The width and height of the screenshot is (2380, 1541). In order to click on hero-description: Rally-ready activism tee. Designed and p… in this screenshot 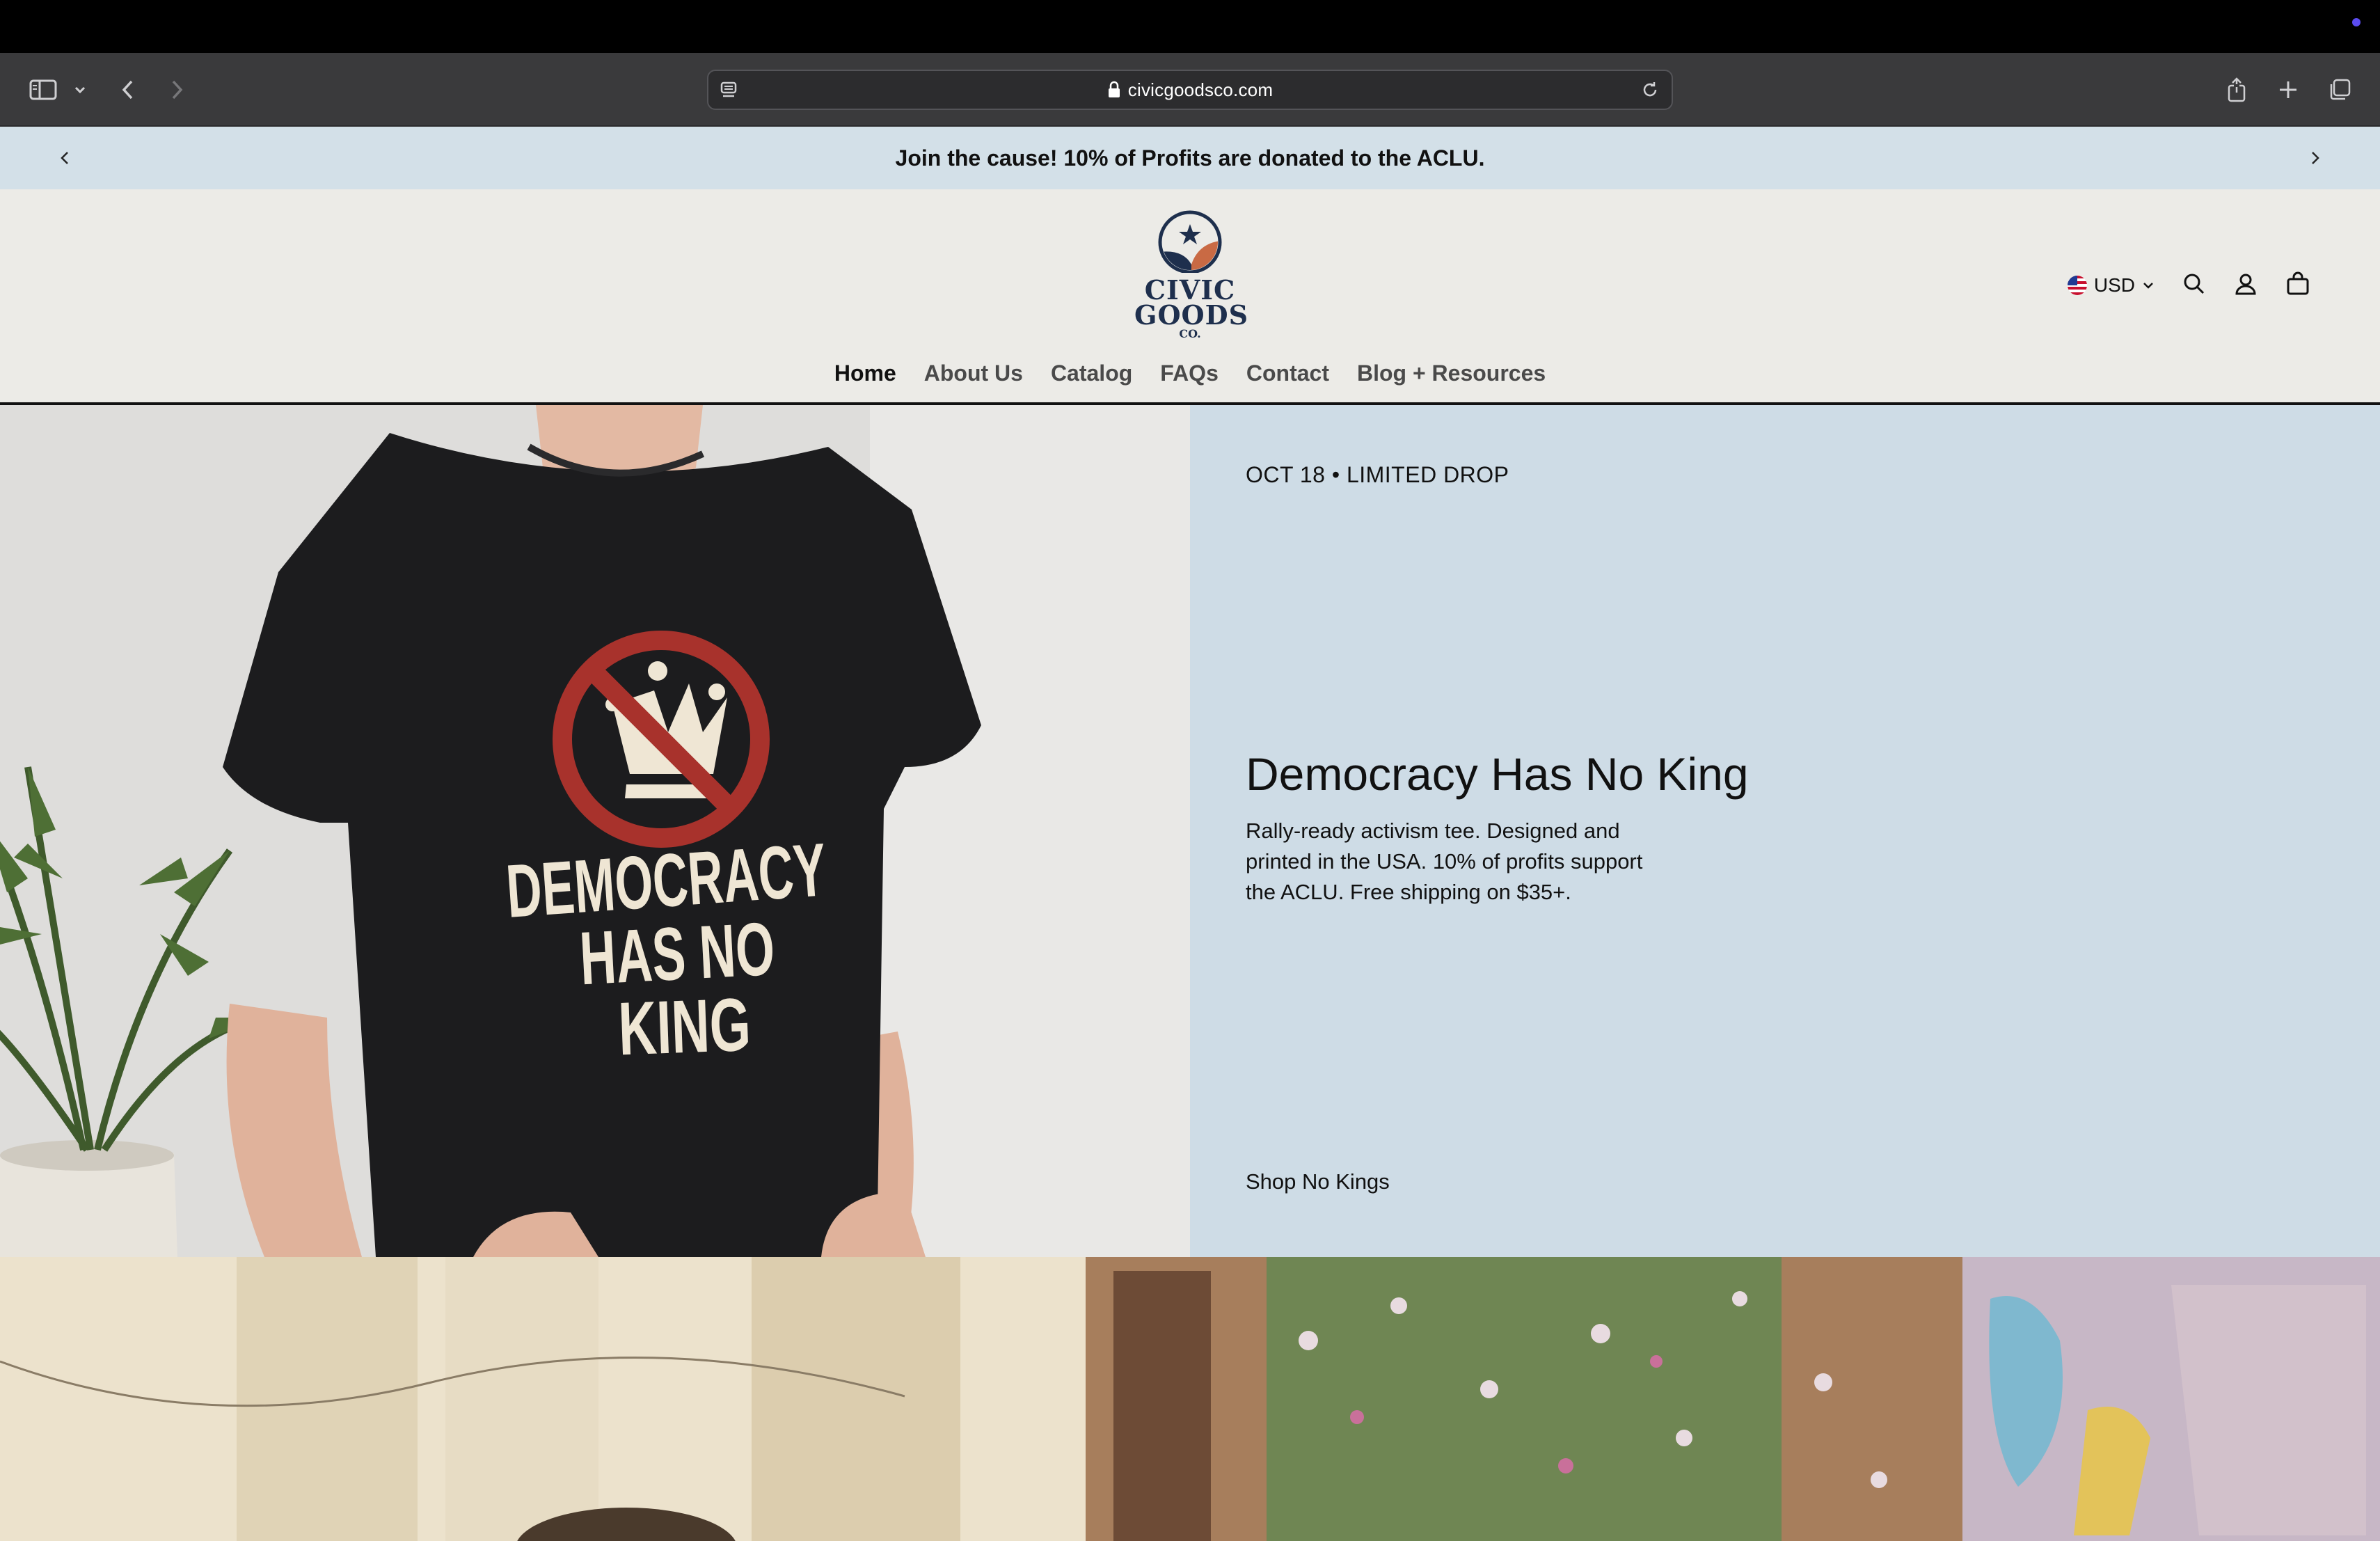, I will do `click(1444, 861)`.